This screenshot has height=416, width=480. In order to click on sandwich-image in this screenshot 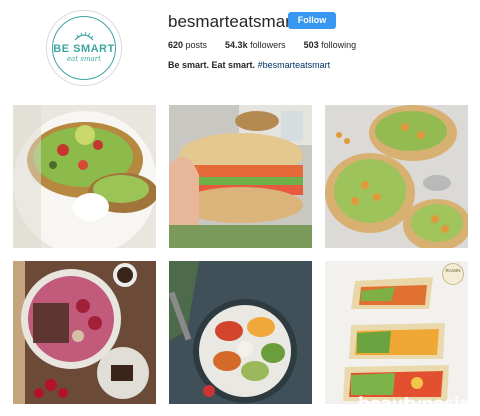, I will do `click(240, 176)`.